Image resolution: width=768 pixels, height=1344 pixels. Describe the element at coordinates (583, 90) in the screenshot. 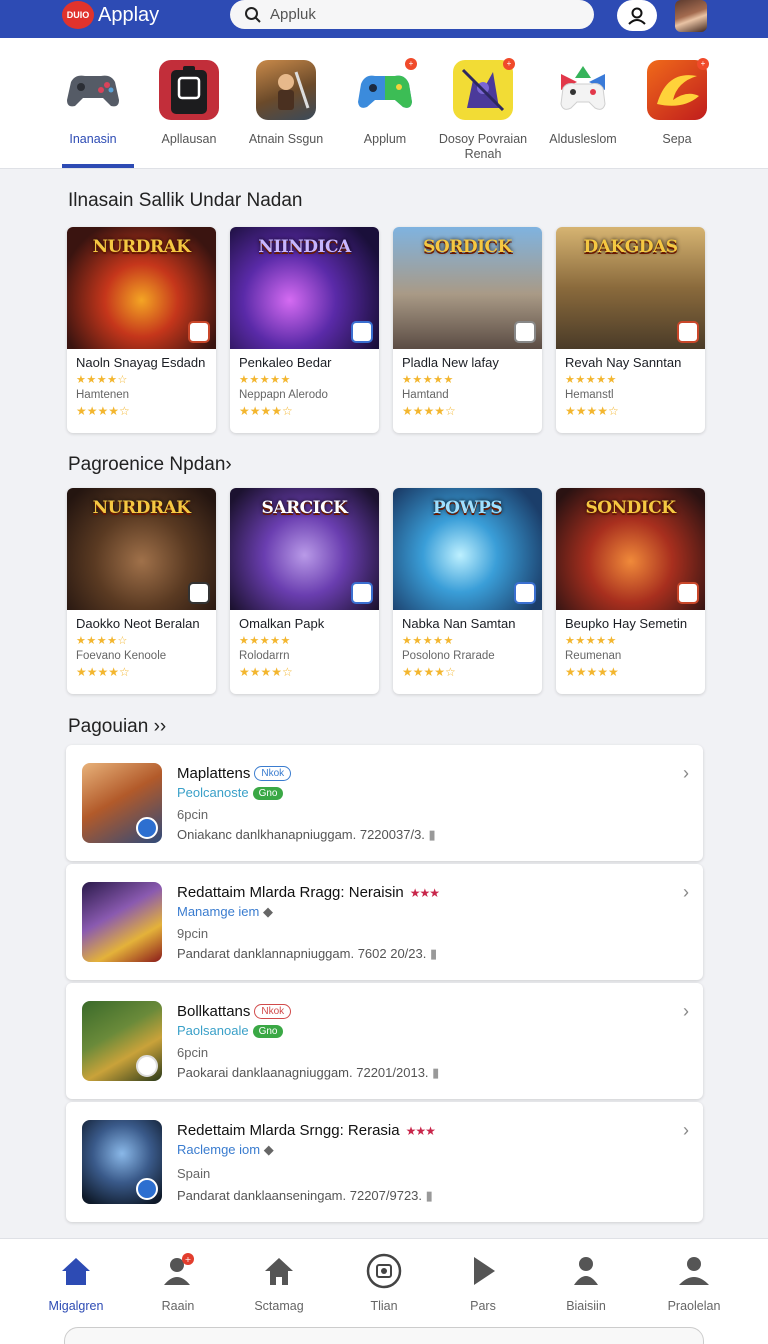

I see `puzzle-controller-icon` at that location.